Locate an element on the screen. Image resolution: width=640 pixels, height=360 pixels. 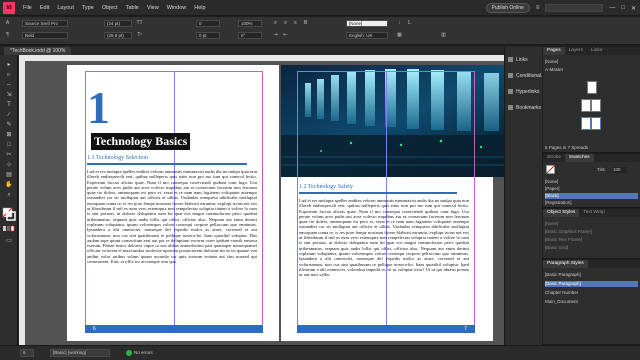
page-tool-icon: ⇔ is located at coordinates (9, 85).